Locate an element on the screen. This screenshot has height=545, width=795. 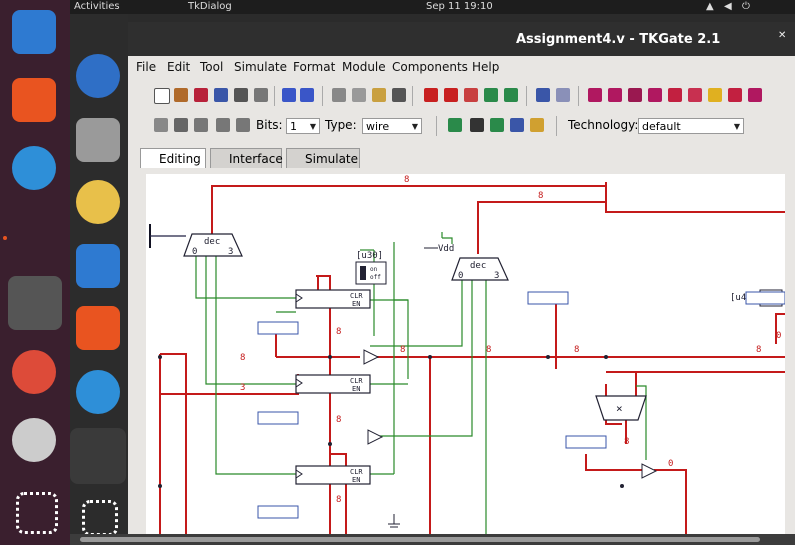
bw-dec2: 8 is located at coordinates (540, 196).